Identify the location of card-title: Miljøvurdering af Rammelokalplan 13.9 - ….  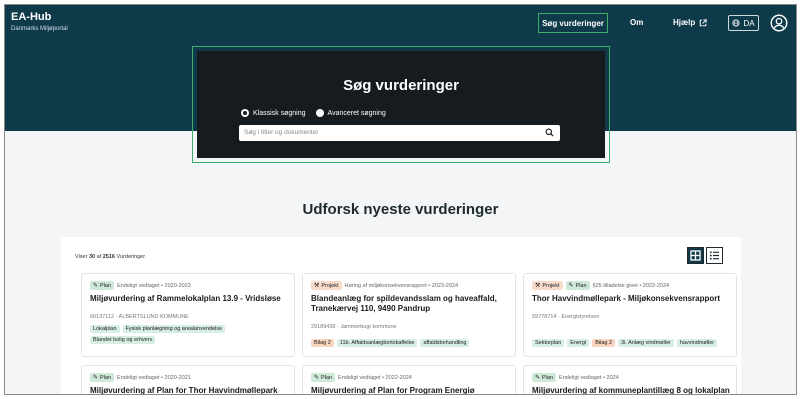
(190, 299).